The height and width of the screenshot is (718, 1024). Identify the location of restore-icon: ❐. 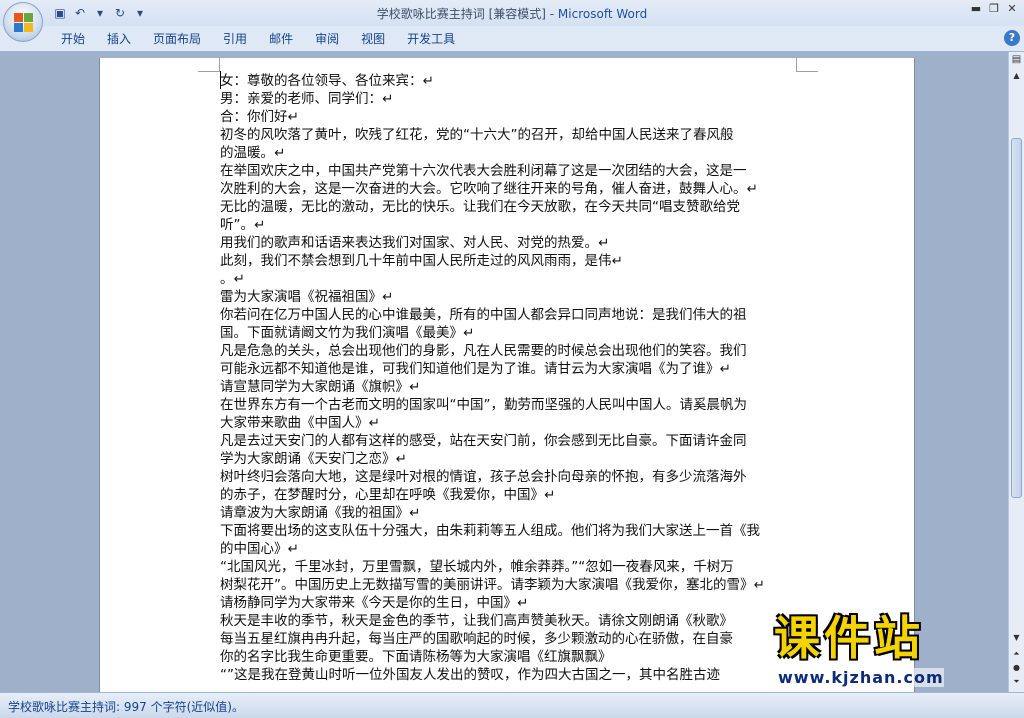
(994, 9).